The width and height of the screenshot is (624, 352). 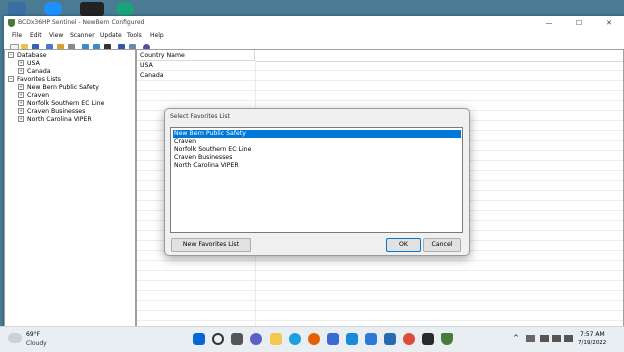 What do you see at coordinates (390, 339) in the screenshot?
I see `app-icon` at bounding box center [390, 339].